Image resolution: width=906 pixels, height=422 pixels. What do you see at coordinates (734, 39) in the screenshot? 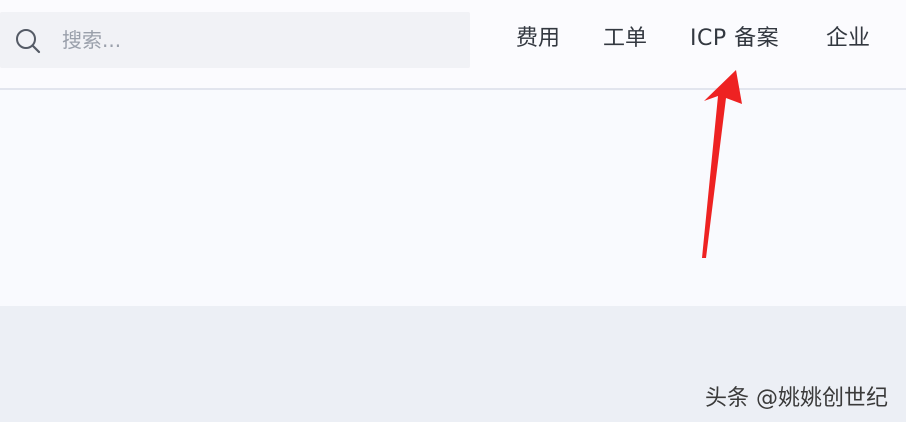
I see `nav-item-icp-filing: ICP 备案` at bounding box center [734, 39].